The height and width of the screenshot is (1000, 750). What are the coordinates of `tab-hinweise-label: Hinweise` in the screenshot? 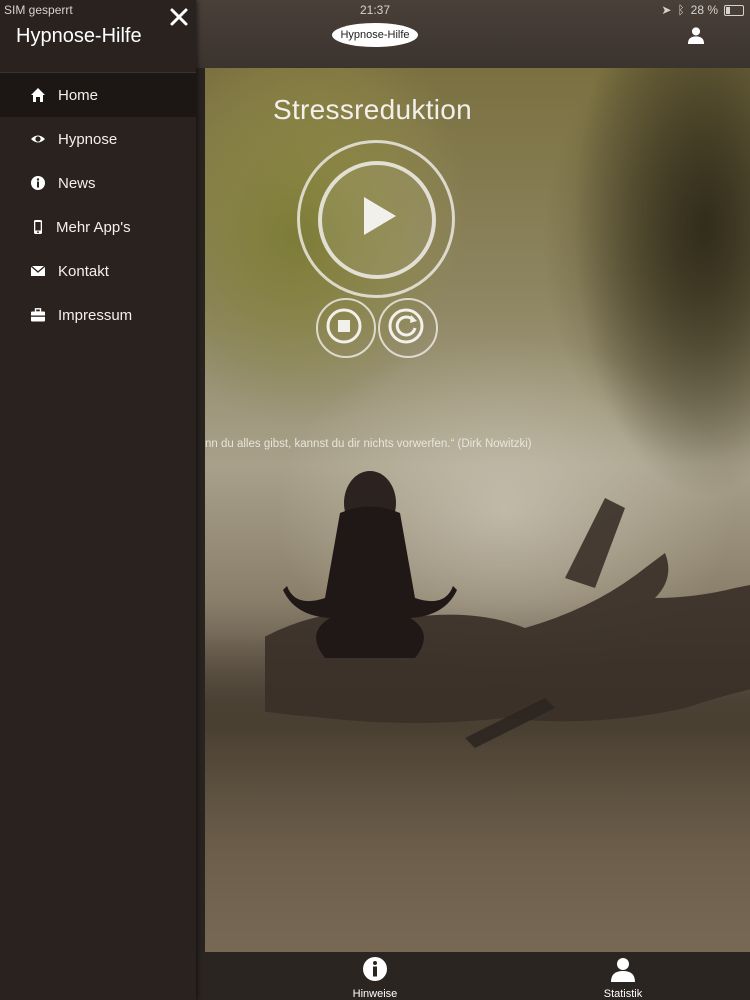 It's located at (375, 994).